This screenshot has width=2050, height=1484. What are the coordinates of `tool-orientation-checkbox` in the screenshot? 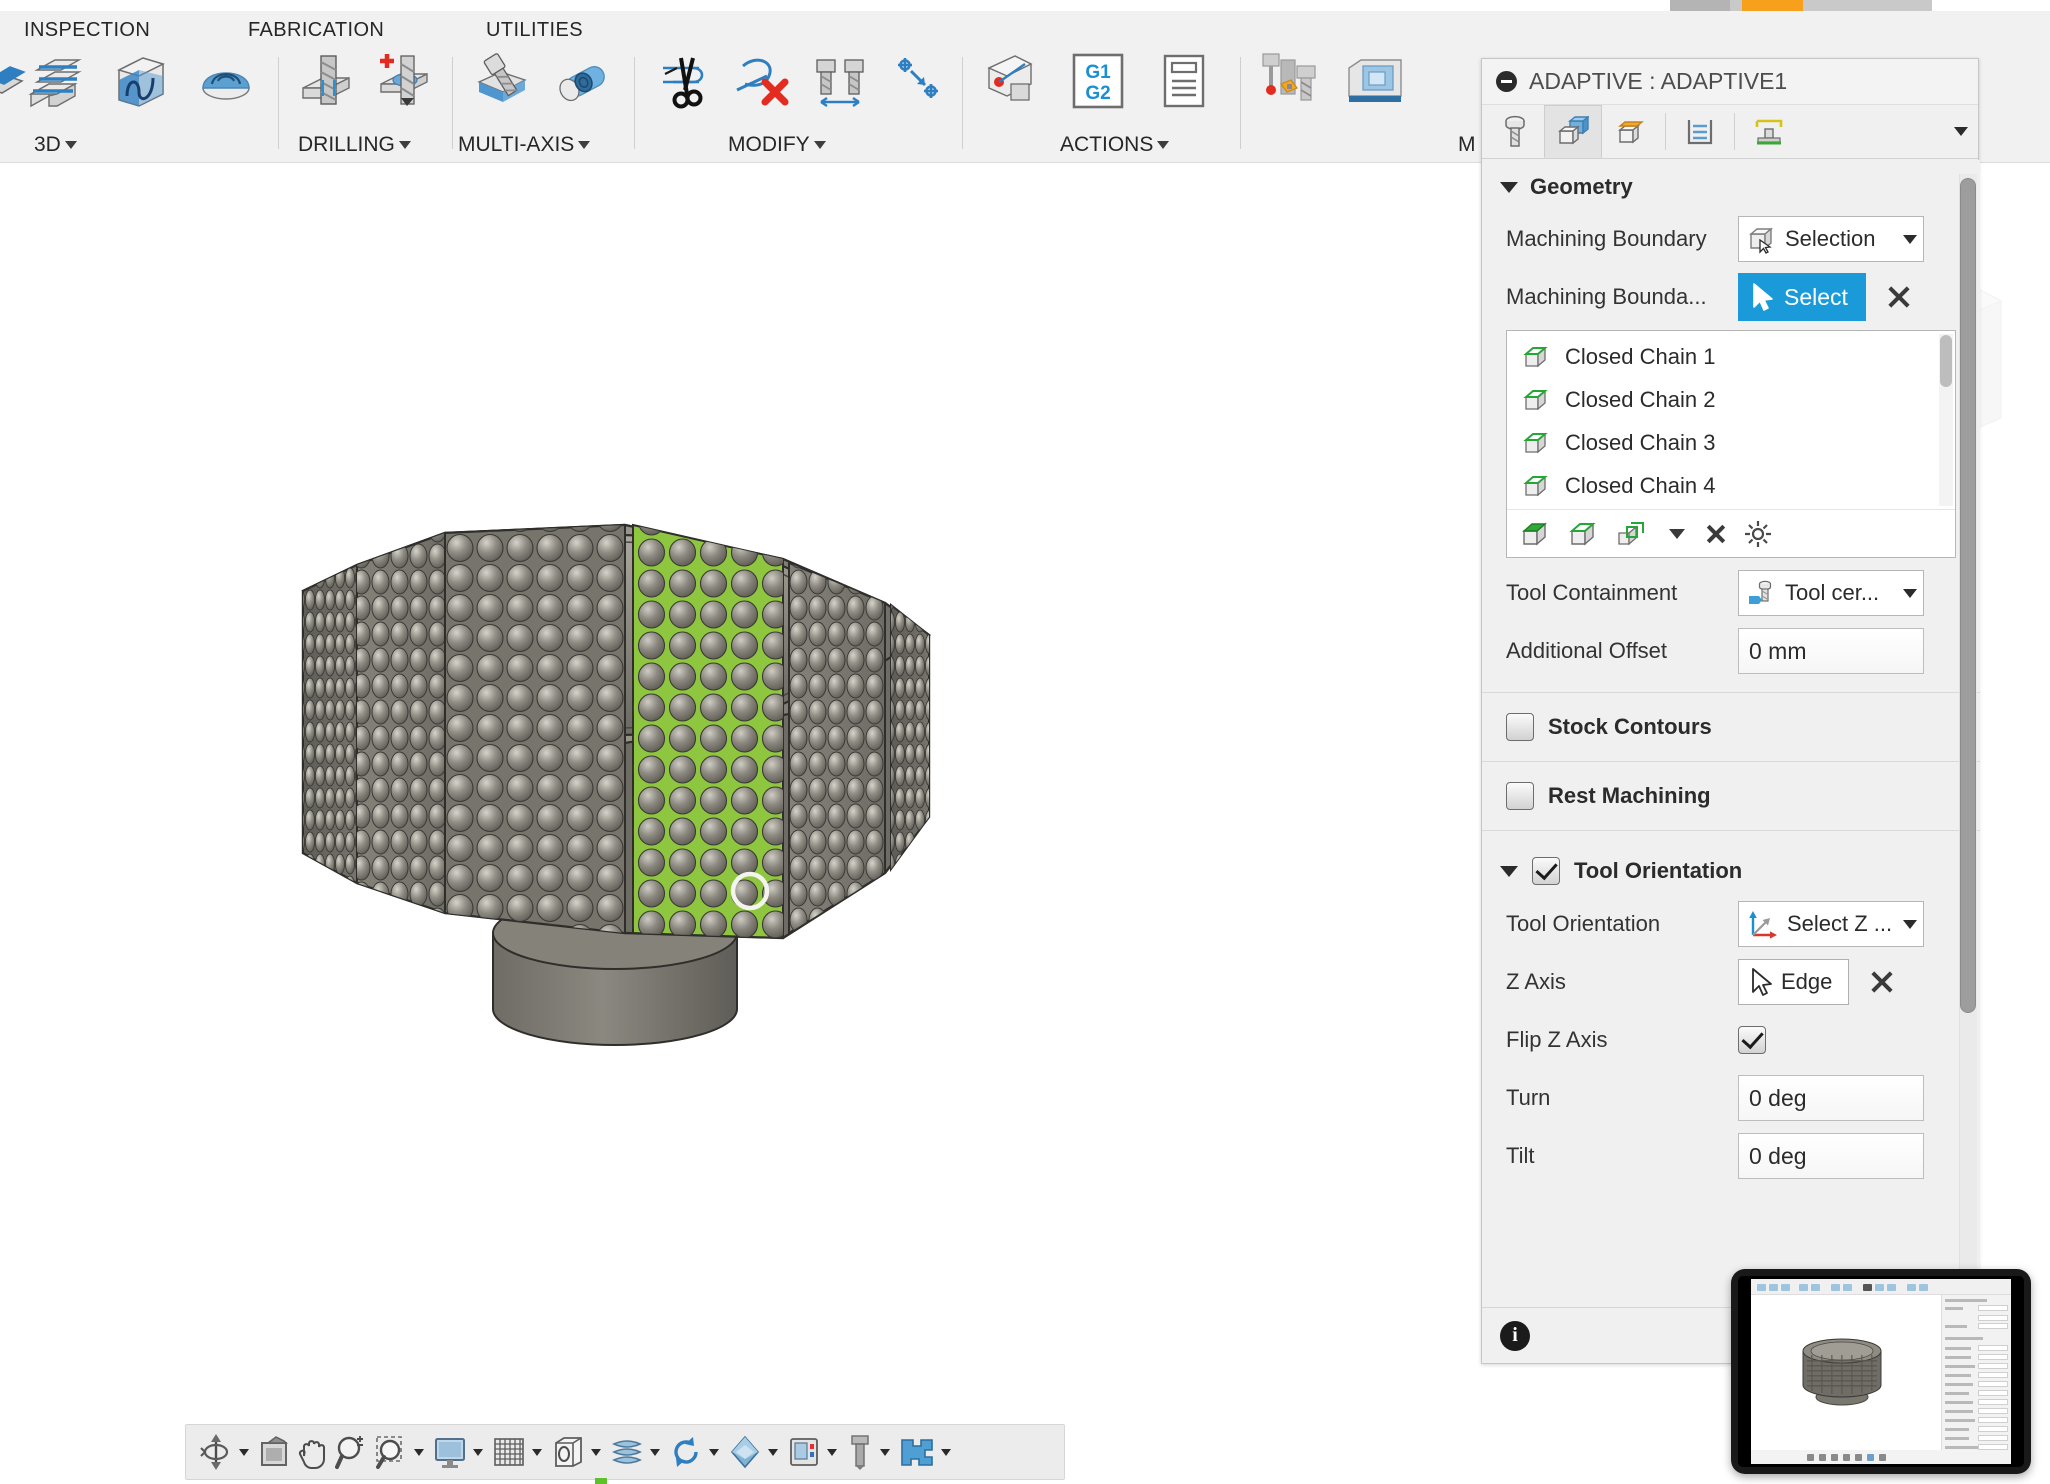 It's located at (1546, 871).